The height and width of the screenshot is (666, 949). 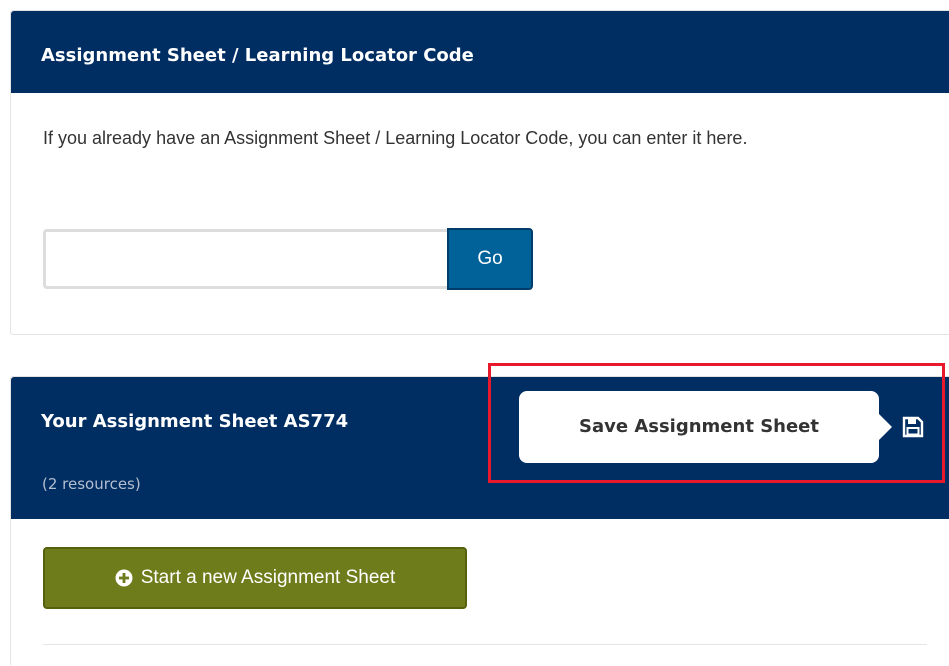 What do you see at coordinates (885, 427) in the screenshot?
I see `tooltip-arrow` at bounding box center [885, 427].